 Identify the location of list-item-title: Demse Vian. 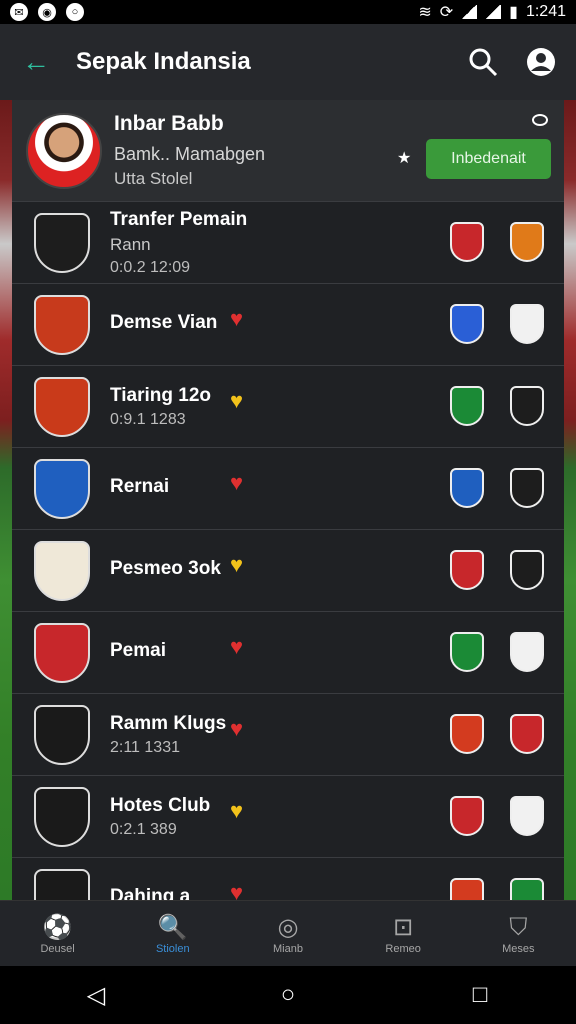
(164, 322).